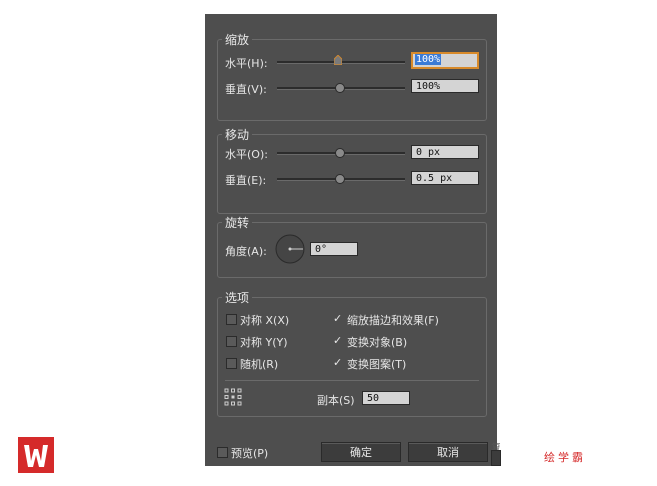 Image resolution: width=657 pixels, height=486 pixels. I want to click on reference-point-icon, so click(233, 397).